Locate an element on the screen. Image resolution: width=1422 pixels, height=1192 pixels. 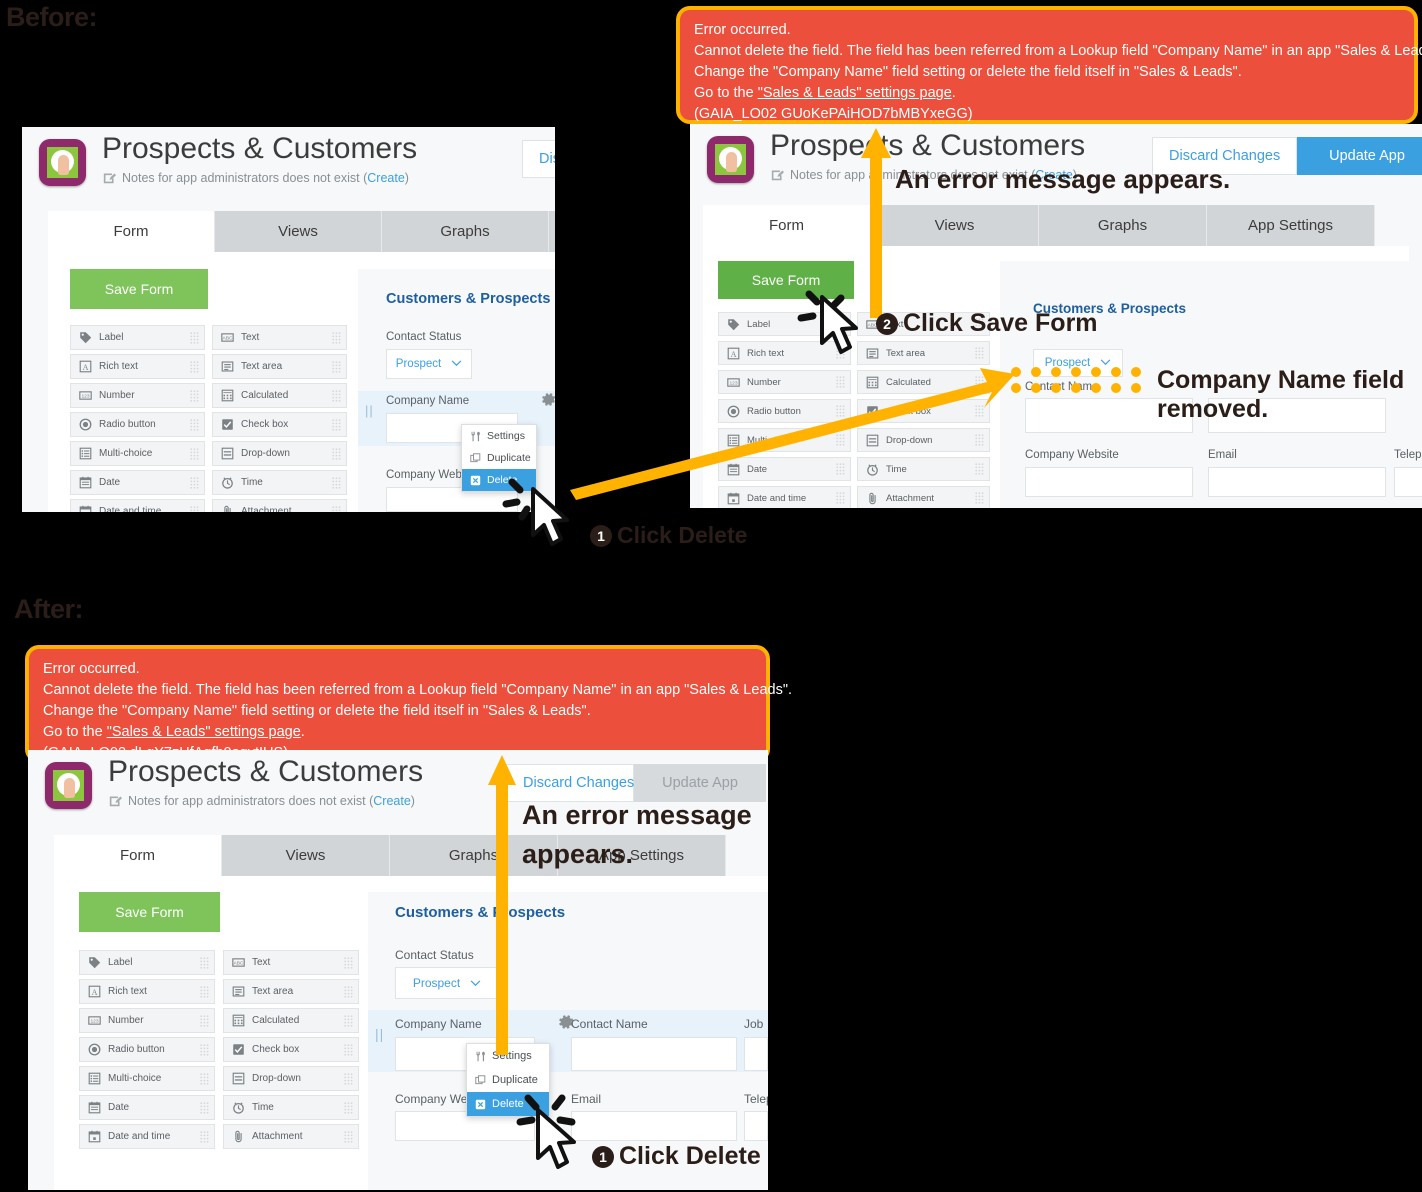
app-icon-hand is located at coordinates (63, 165).